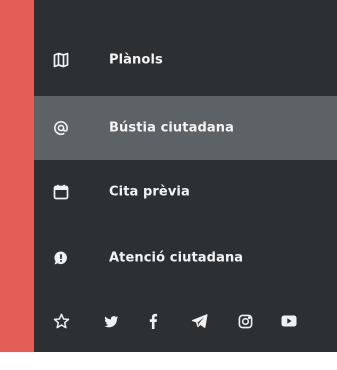  Describe the element at coordinates (185, 322) in the screenshot. I see `social-links` at that location.